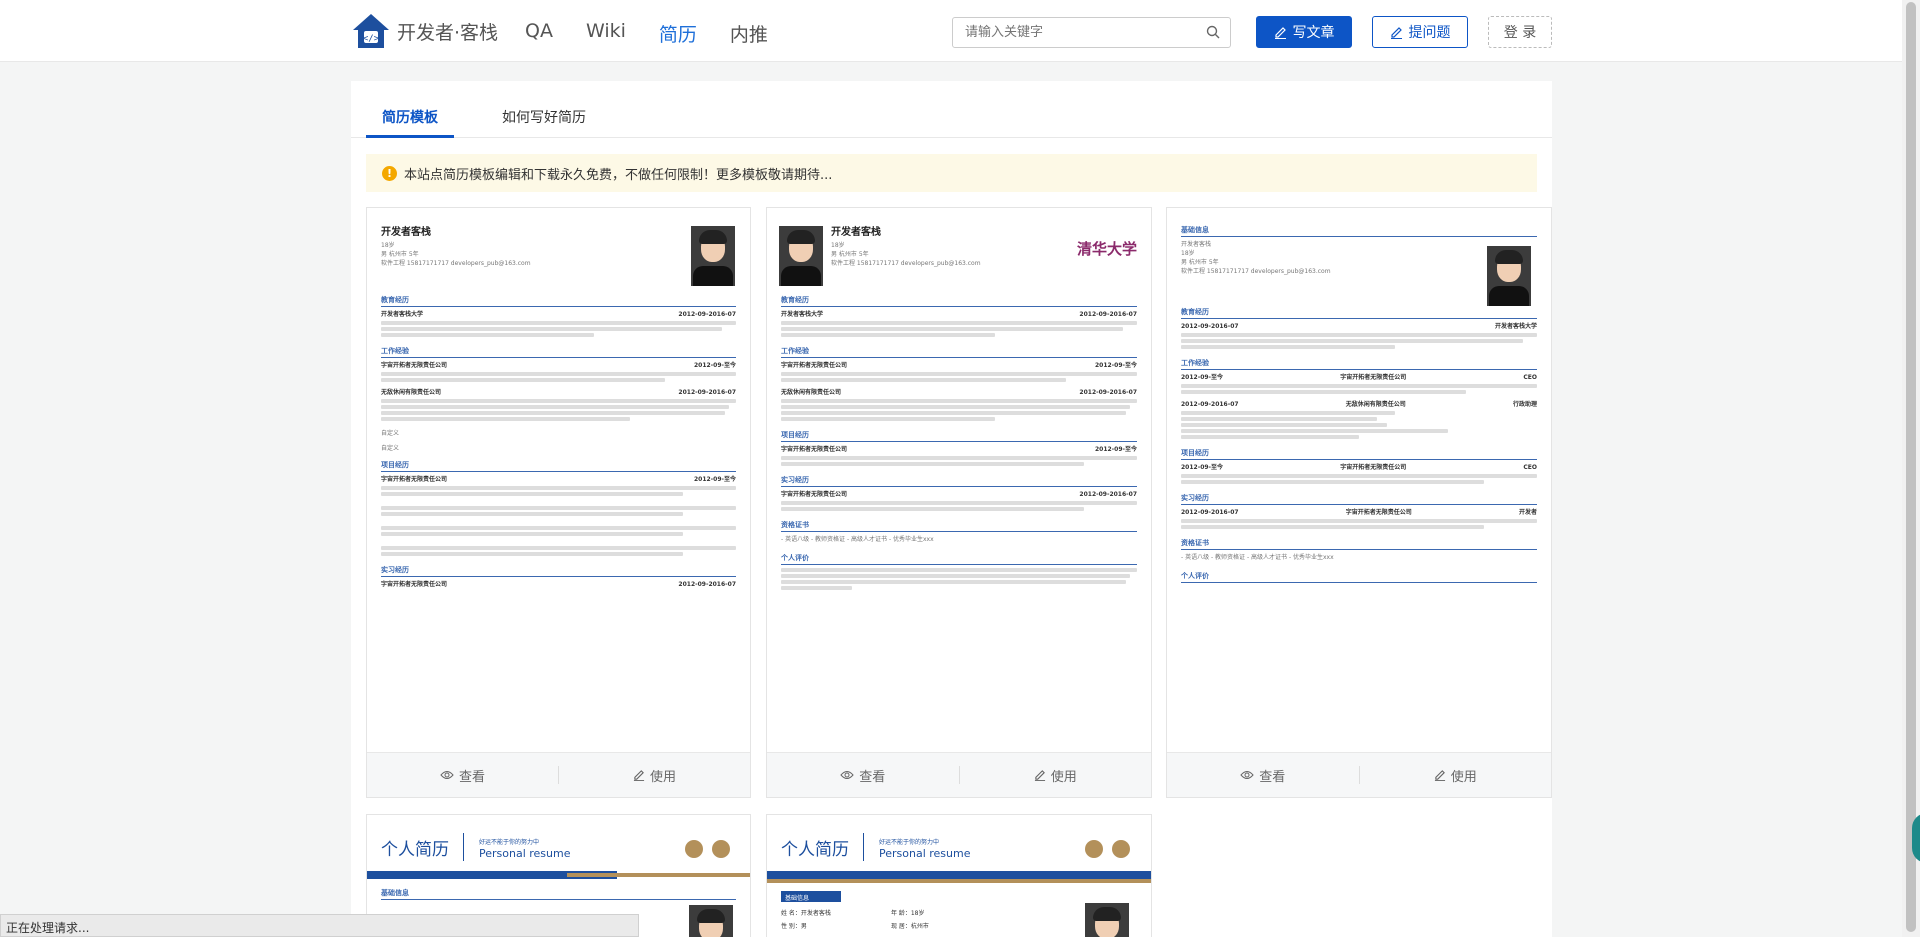  I want to click on role: 行政助理, so click(1524, 404).